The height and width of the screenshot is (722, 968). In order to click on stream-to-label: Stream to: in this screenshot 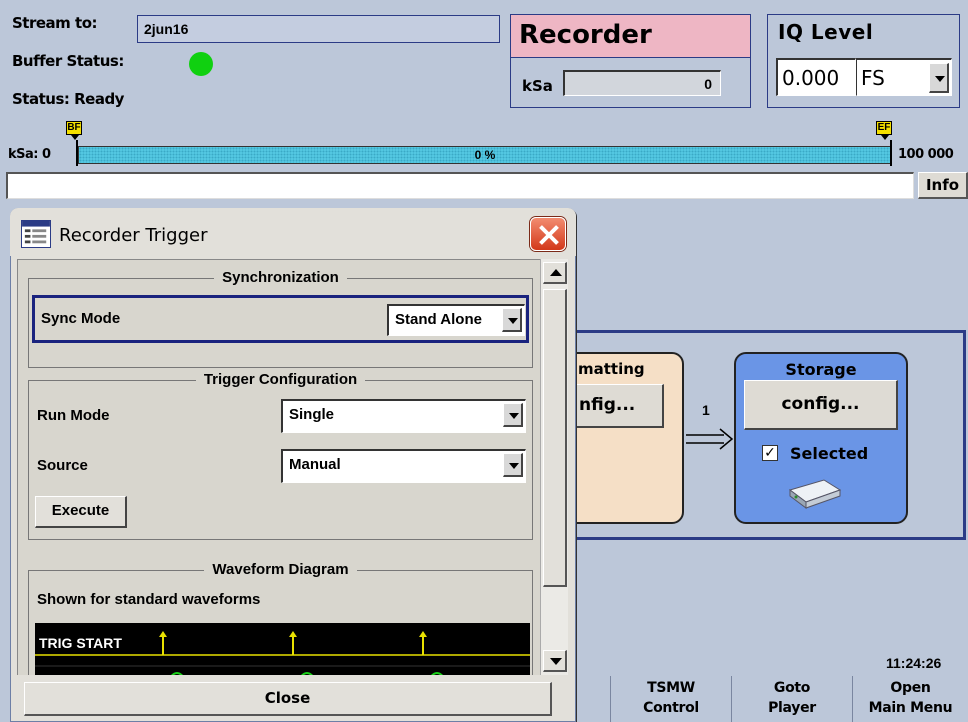, I will do `click(55, 23)`.